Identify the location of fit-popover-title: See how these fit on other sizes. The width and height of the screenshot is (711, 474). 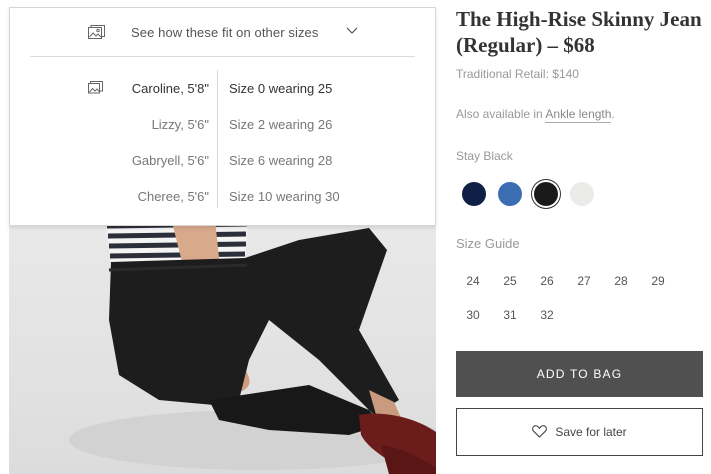
(225, 32).